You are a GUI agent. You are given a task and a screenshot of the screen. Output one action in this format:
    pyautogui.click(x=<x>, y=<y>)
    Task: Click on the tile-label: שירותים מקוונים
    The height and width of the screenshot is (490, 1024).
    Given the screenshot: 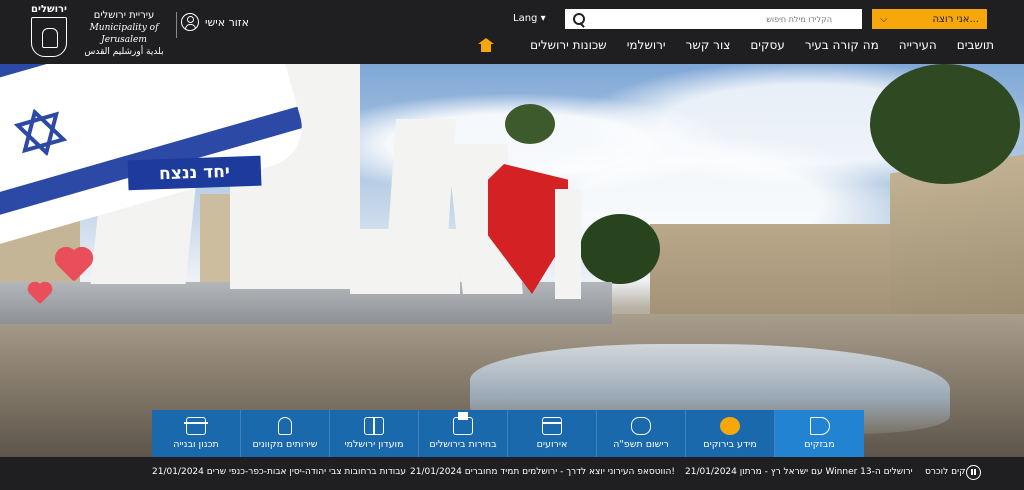 What is the action you would take?
    pyautogui.click(x=285, y=444)
    